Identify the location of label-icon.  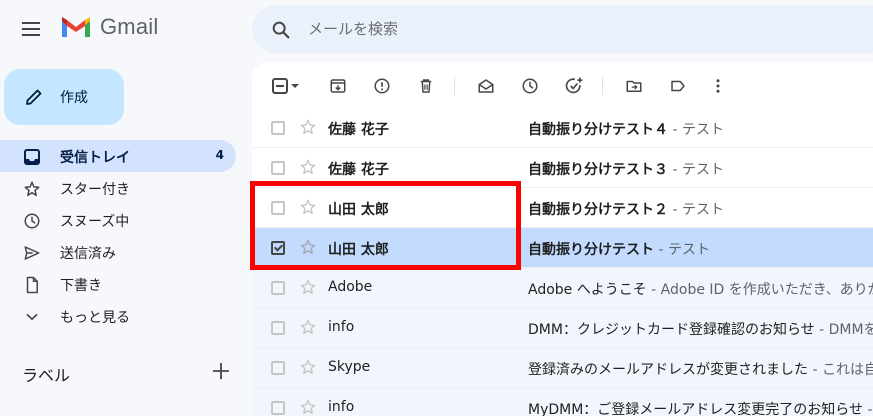
(678, 86).